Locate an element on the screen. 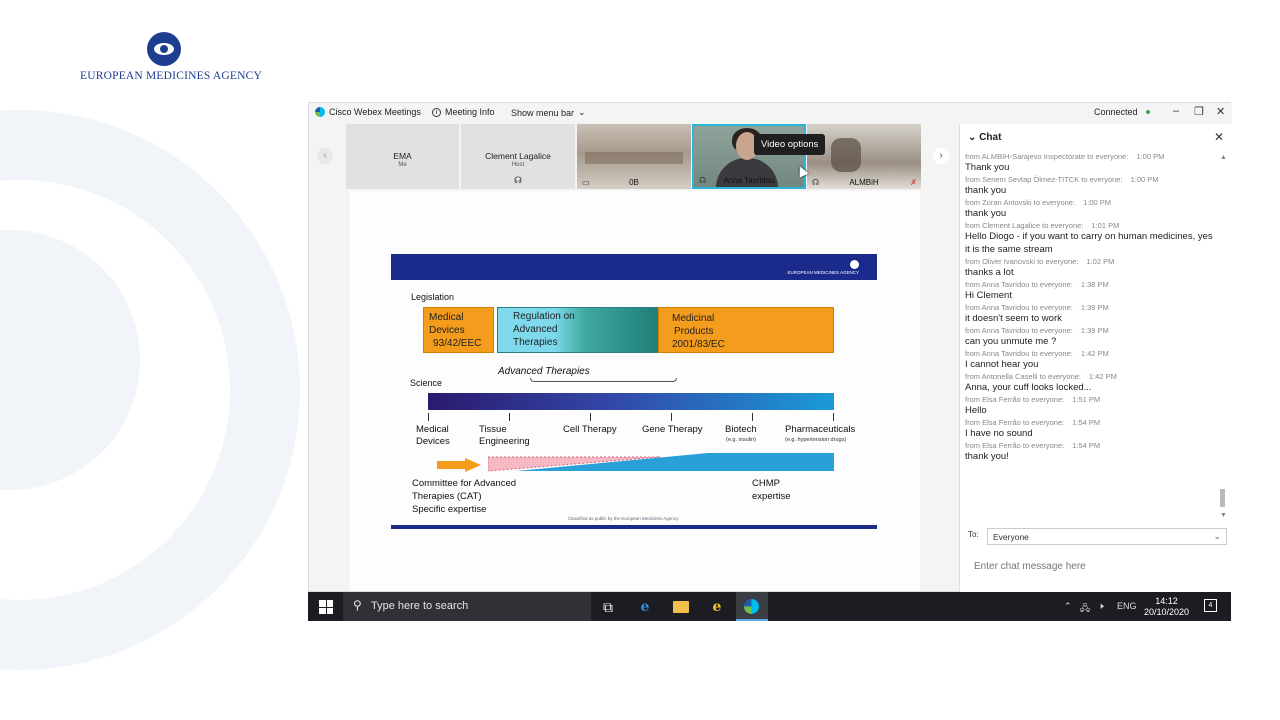 Image resolution: width=1280 pixels, height=720 pixels. windows-start-icon is located at coordinates (326, 607).